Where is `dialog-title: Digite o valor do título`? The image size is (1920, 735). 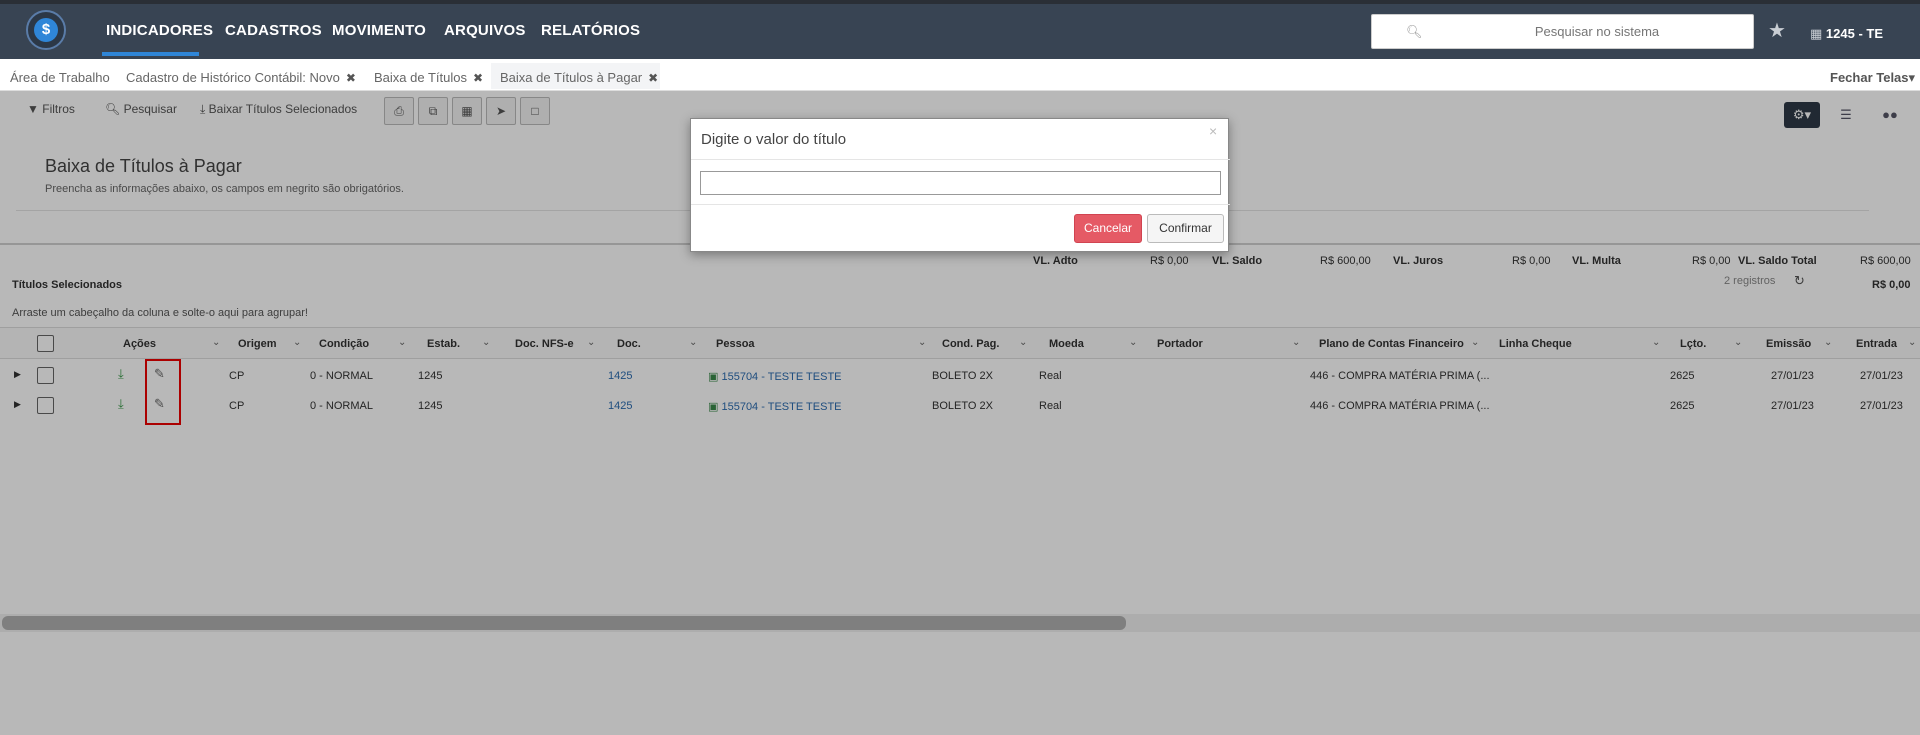
dialog-title: Digite o valor do título is located at coordinates (774, 139).